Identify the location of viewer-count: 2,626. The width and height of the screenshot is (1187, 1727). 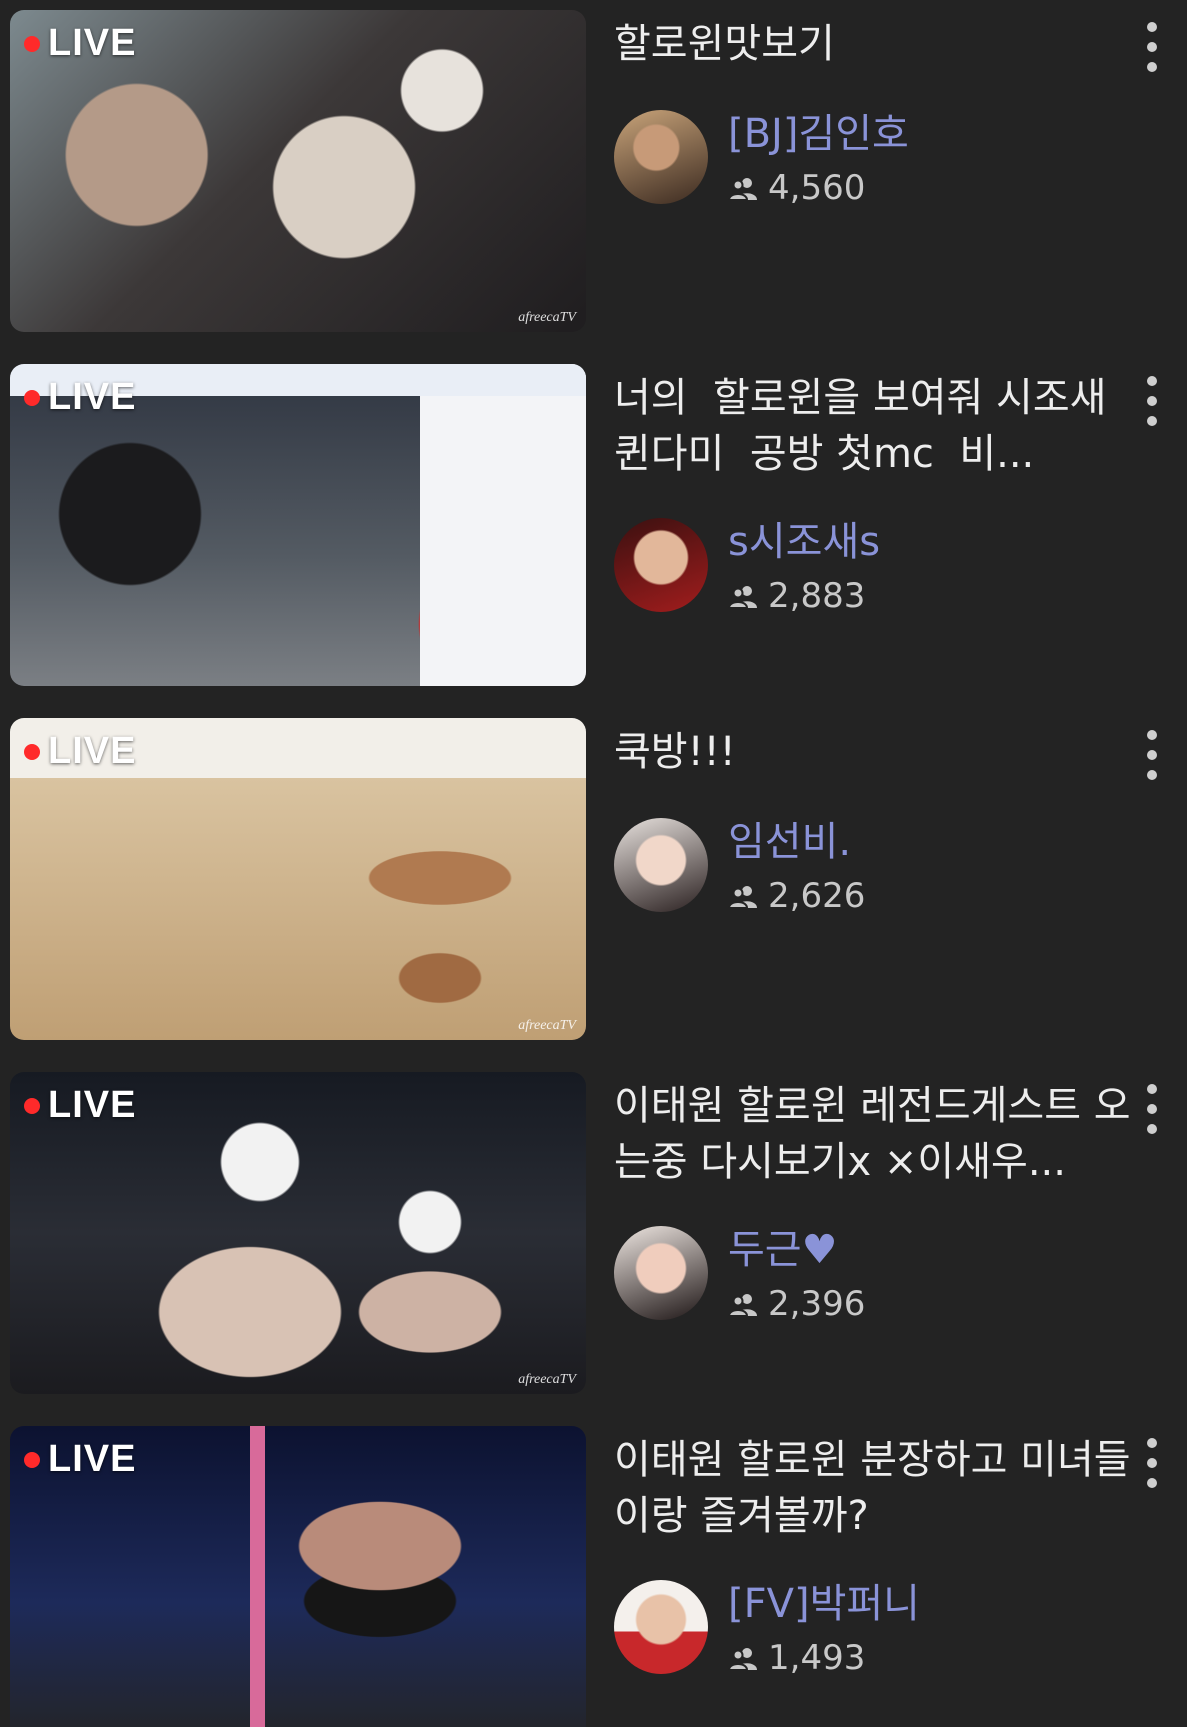
(796, 896).